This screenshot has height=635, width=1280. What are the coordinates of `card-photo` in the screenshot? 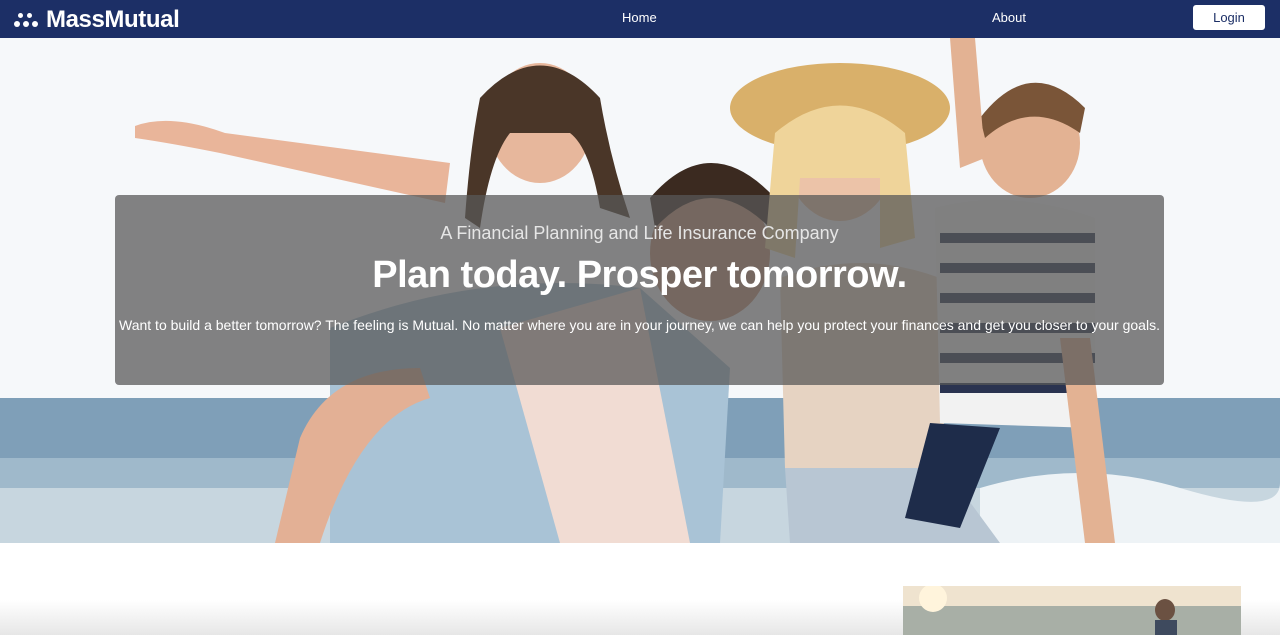 It's located at (1072, 610).